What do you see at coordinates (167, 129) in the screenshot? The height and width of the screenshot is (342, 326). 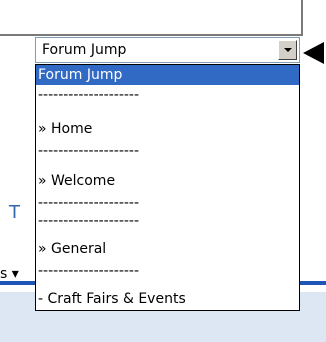 I see `option-home: » Home` at bounding box center [167, 129].